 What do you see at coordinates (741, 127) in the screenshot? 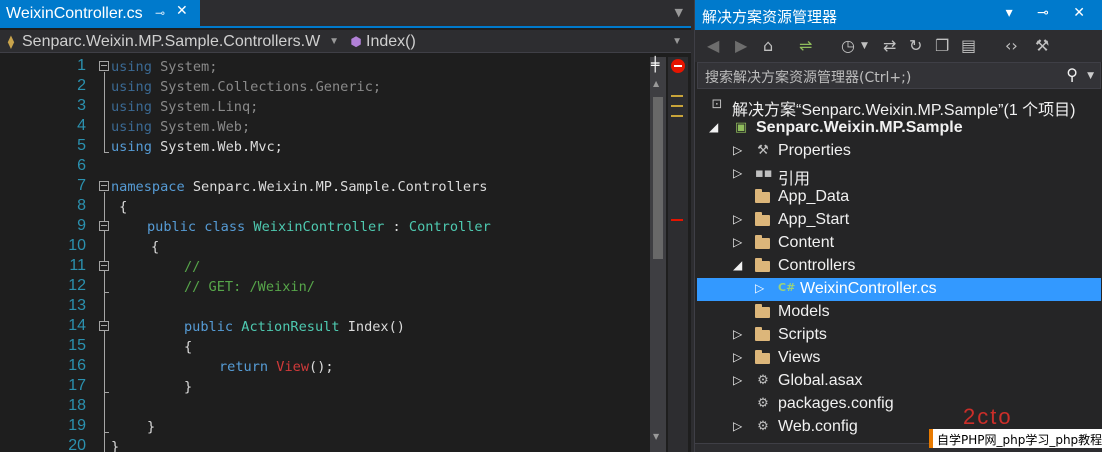
I see `web-project-icon: ▣` at bounding box center [741, 127].